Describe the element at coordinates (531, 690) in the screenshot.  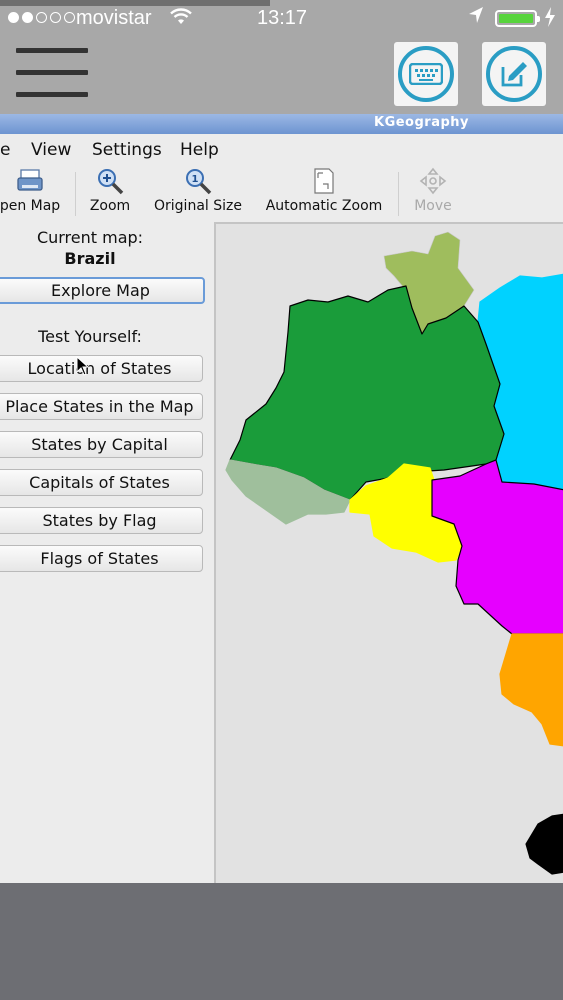
I see `state-mato-grosso-do-sul` at that location.